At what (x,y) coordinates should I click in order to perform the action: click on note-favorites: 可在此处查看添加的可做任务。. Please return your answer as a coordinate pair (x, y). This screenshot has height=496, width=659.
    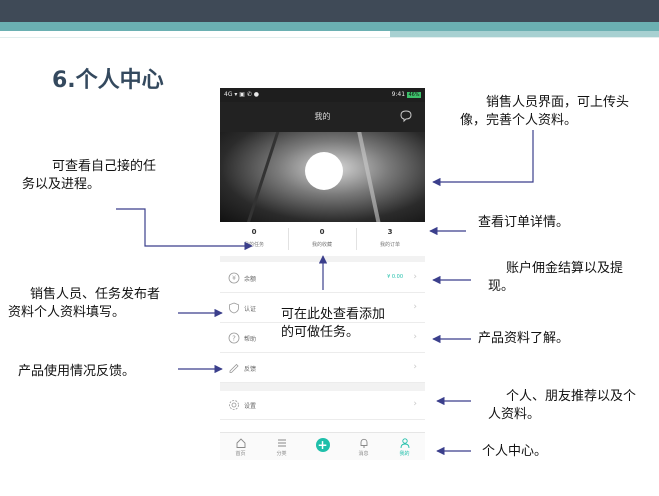
    Looking at the image, I should click on (333, 323).